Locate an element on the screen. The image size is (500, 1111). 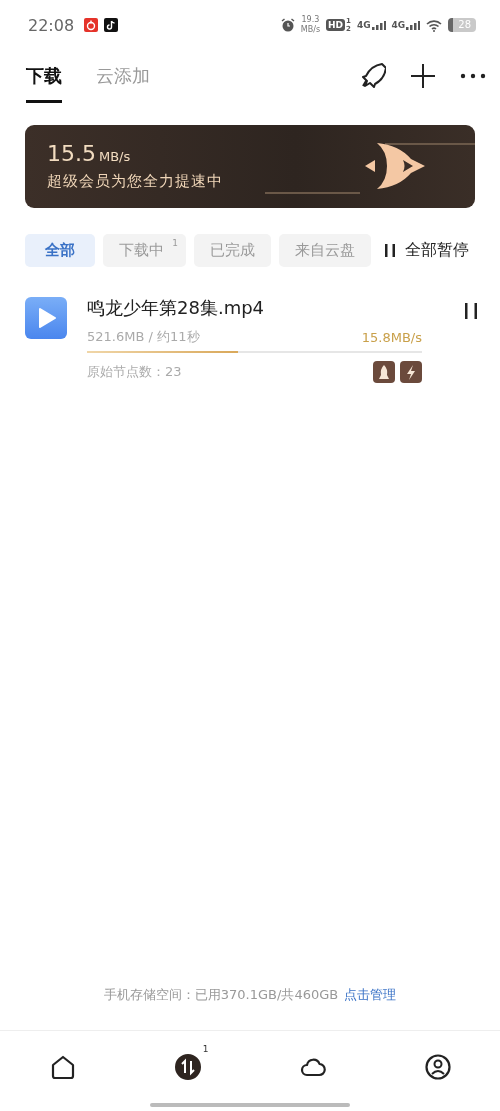
network-speed-unit: MB/s is located at coordinates (310, 30).